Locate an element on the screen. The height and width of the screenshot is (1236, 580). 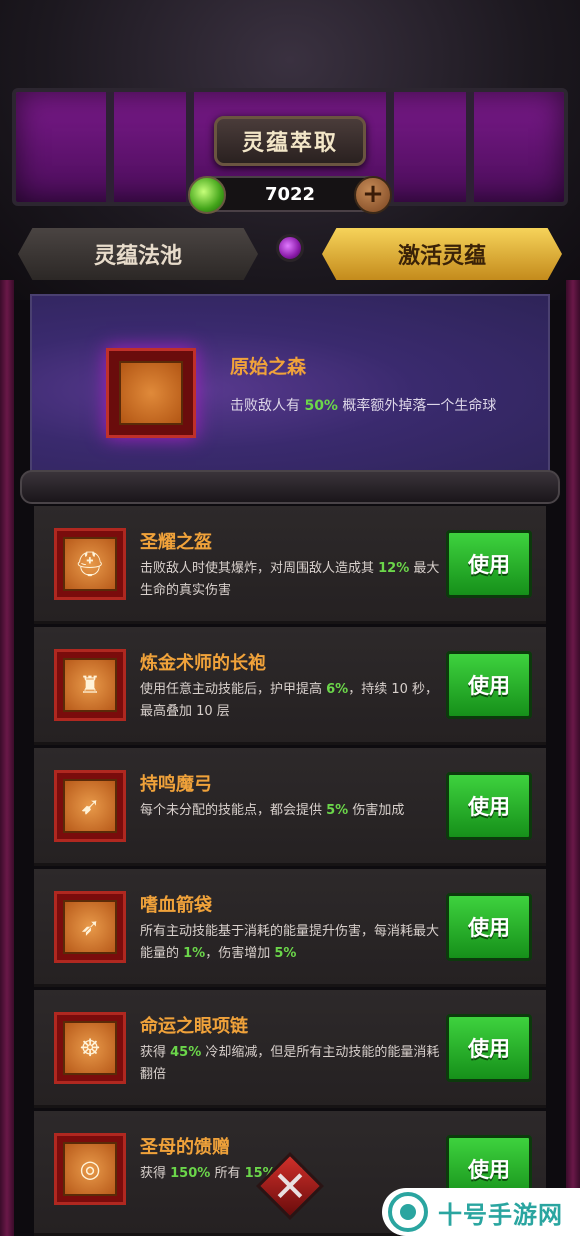
close-button: ✕ is located at coordinates (290, 1188).